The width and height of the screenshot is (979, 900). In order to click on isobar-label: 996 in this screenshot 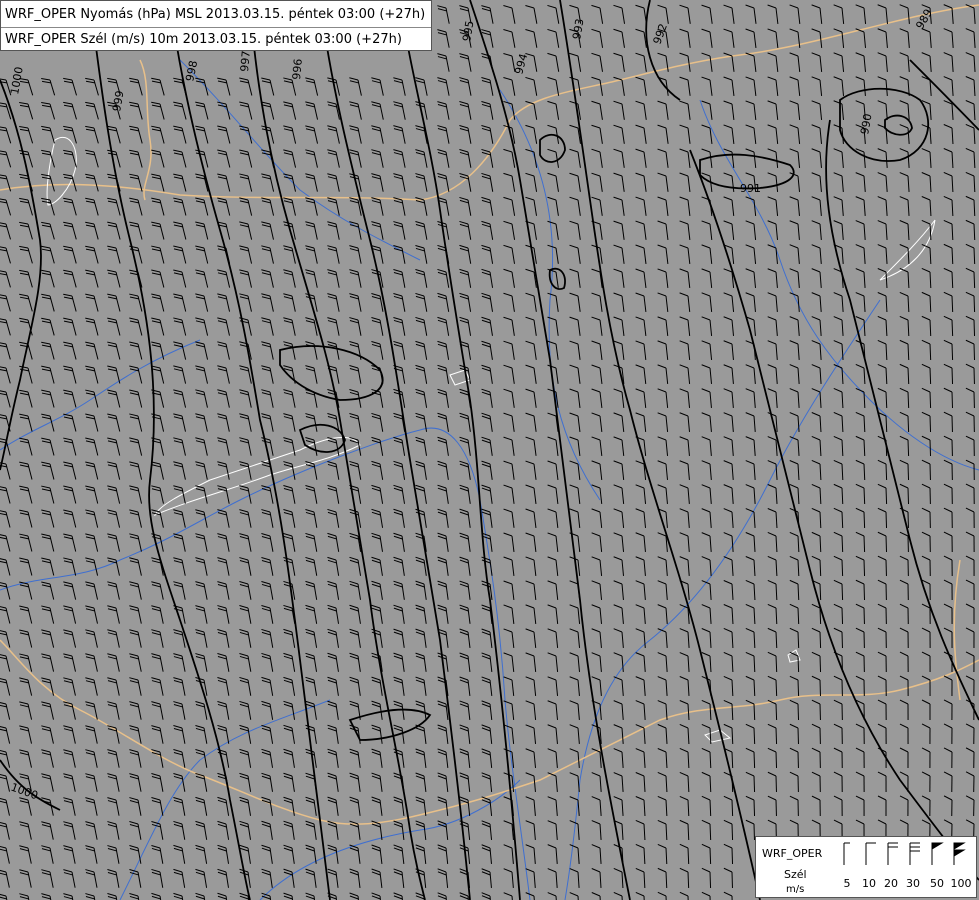, I will do `click(297, 69)`.